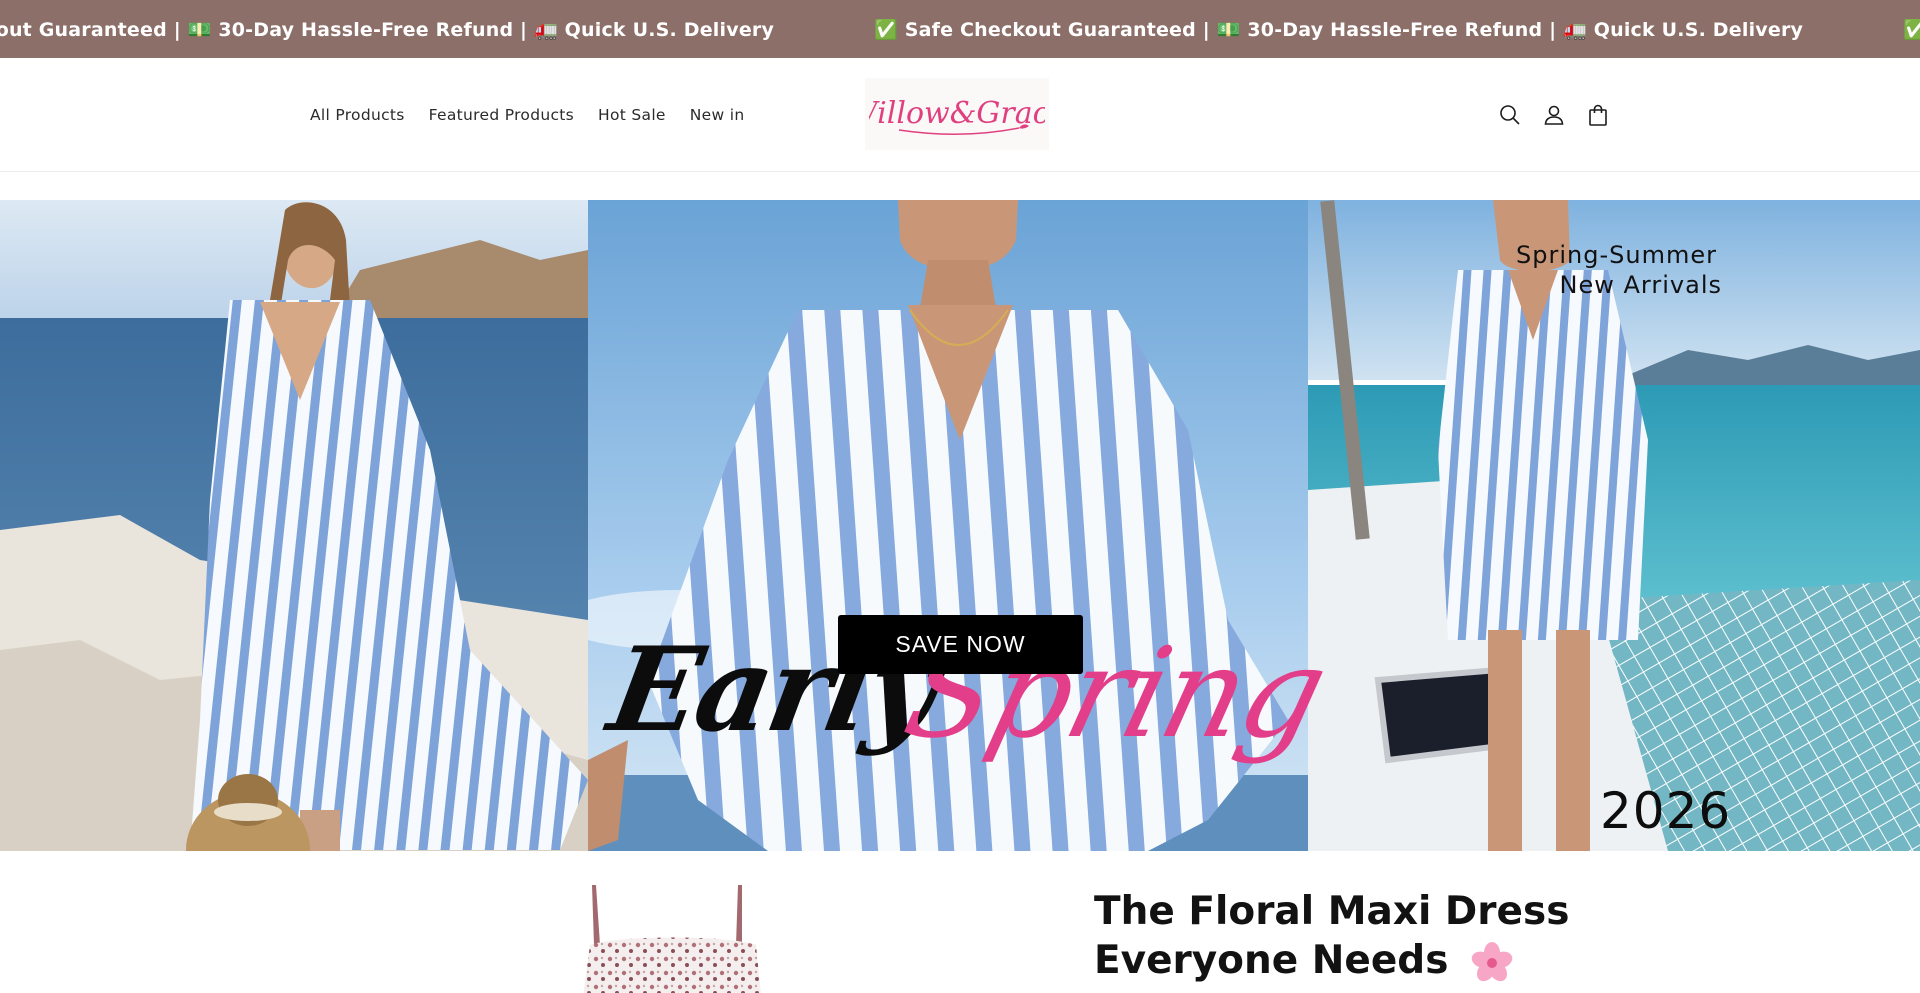  What do you see at coordinates (960, 644) in the screenshot?
I see `save-now-button: SAVE NOW` at bounding box center [960, 644].